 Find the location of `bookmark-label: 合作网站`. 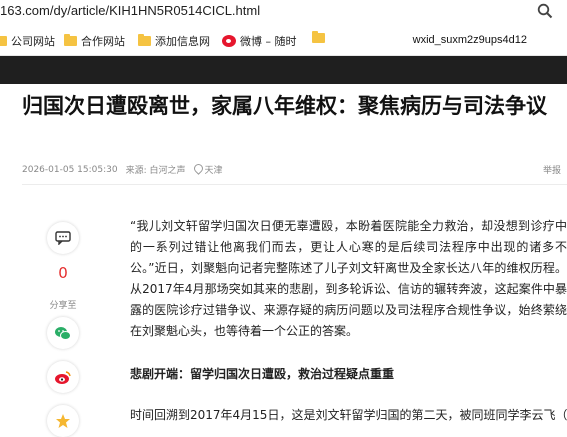

bookmark-label: 合作网站 is located at coordinates (103, 41).